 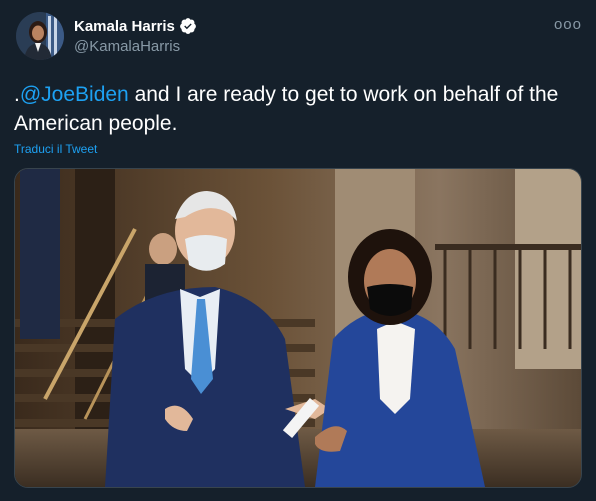 I want to click on mention-link: @JoeBiden, so click(x=74, y=94).